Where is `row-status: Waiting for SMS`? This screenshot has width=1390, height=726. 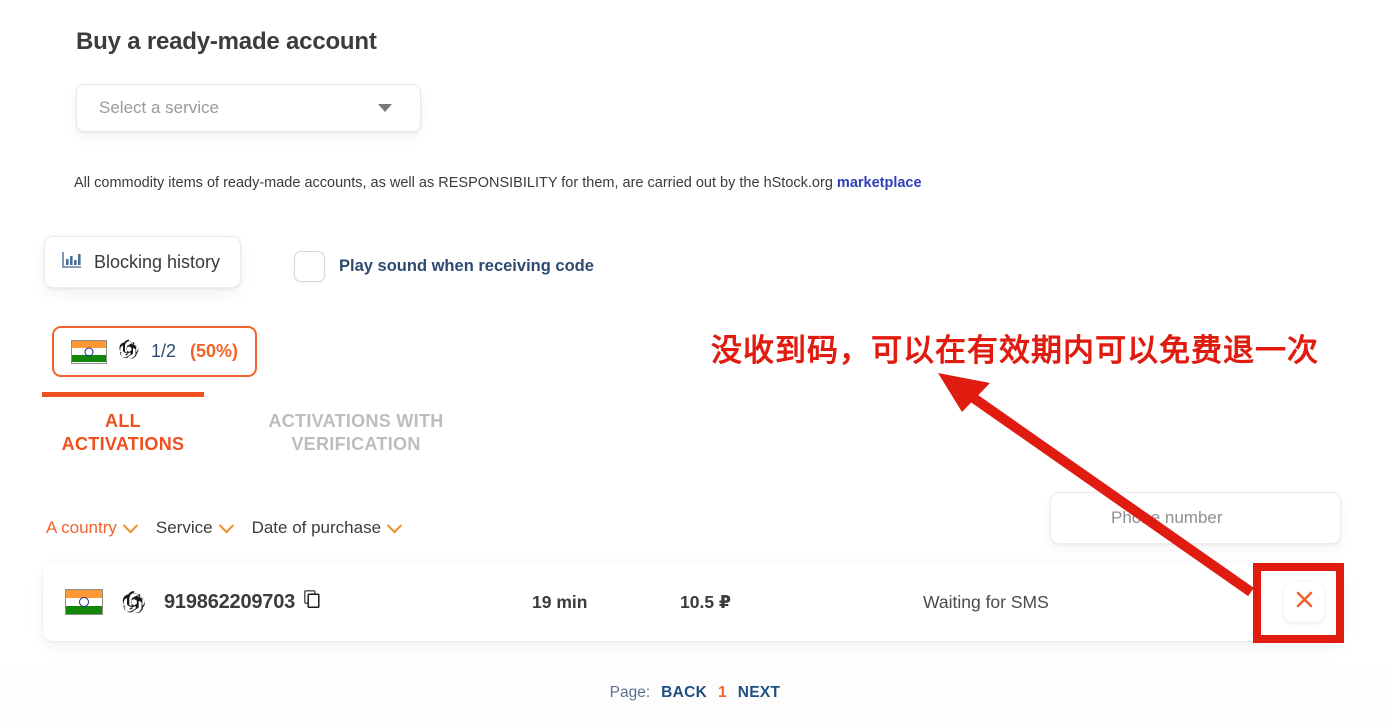 row-status: Waiting for SMS is located at coordinates (986, 601).